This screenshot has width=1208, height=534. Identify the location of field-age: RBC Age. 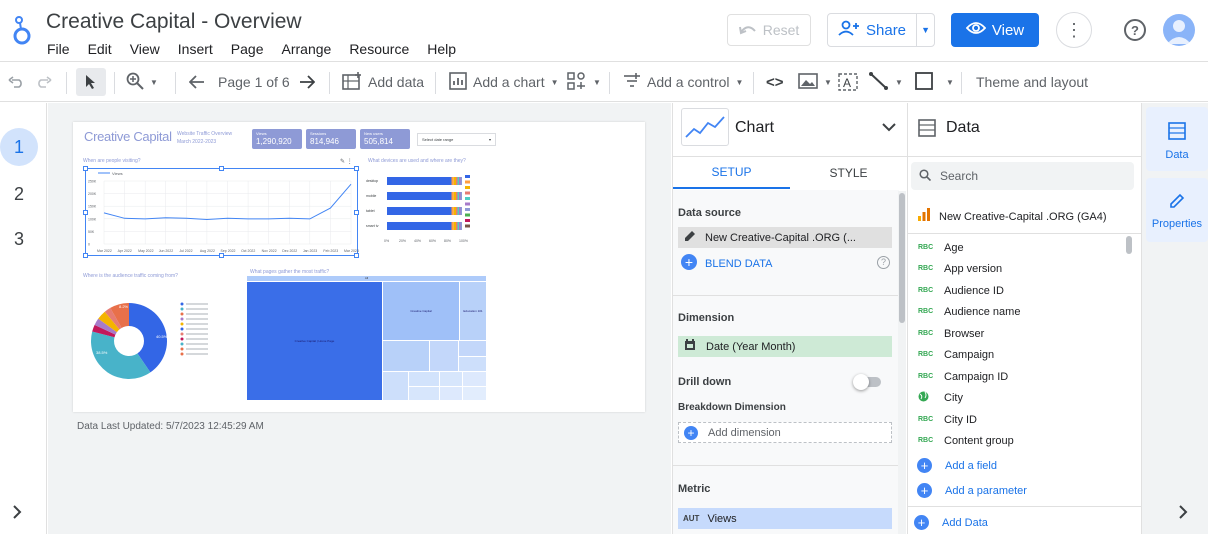
(941, 247).